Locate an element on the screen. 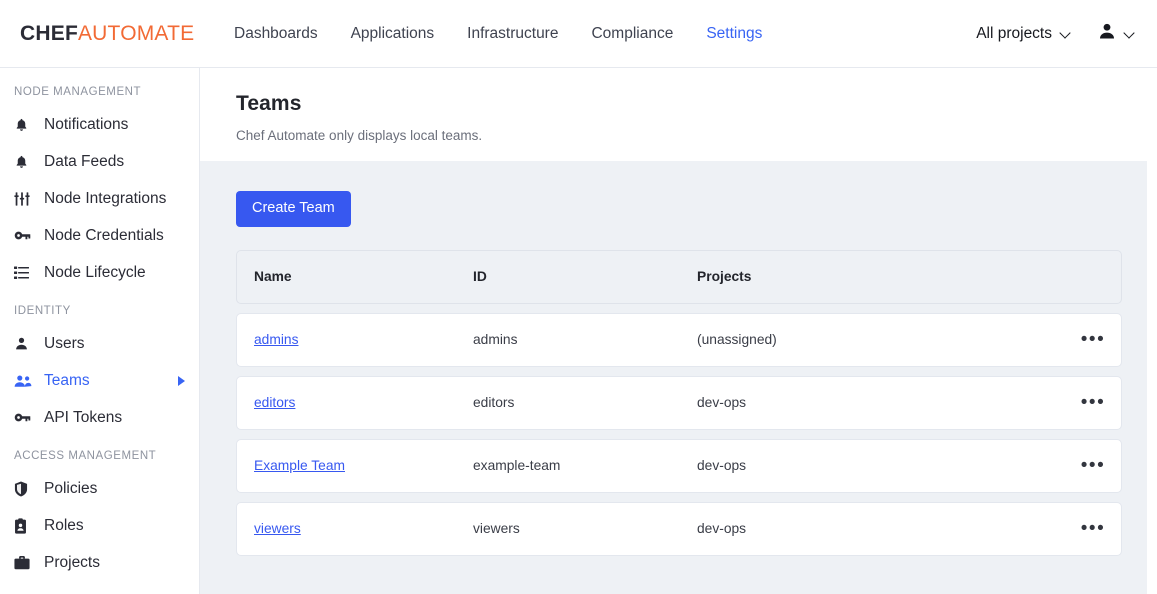 The width and height of the screenshot is (1157, 594). team-name-link: viewers is located at coordinates (277, 528).